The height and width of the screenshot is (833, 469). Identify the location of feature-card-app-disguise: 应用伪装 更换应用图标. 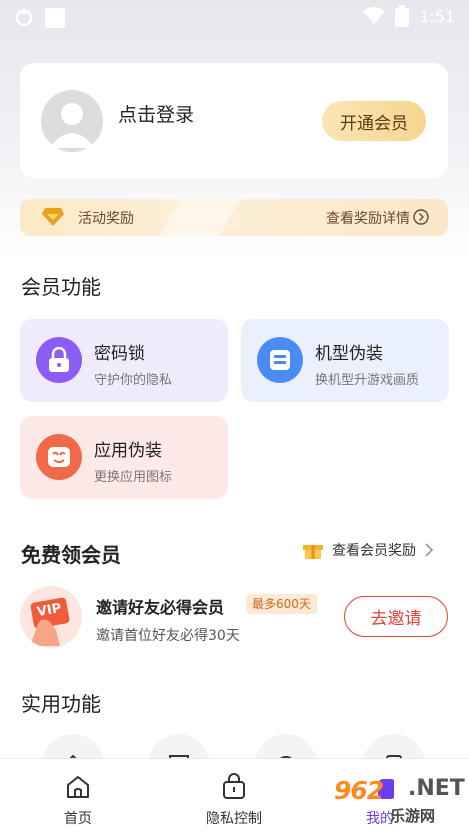
(124, 457).